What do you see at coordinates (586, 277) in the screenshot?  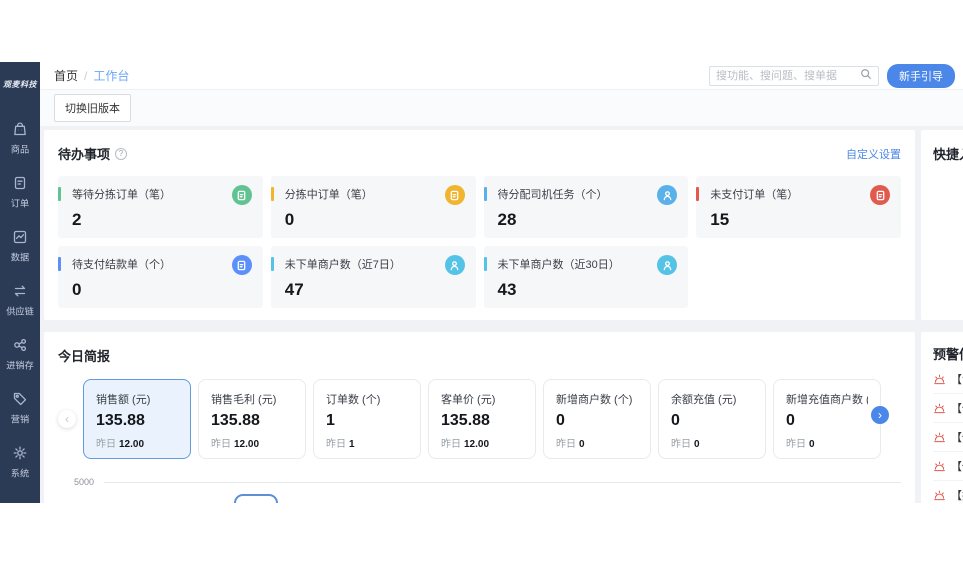 I see `todo-card-no-order-30d: 未下单商户数（近30日） 43` at bounding box center [586, 277].